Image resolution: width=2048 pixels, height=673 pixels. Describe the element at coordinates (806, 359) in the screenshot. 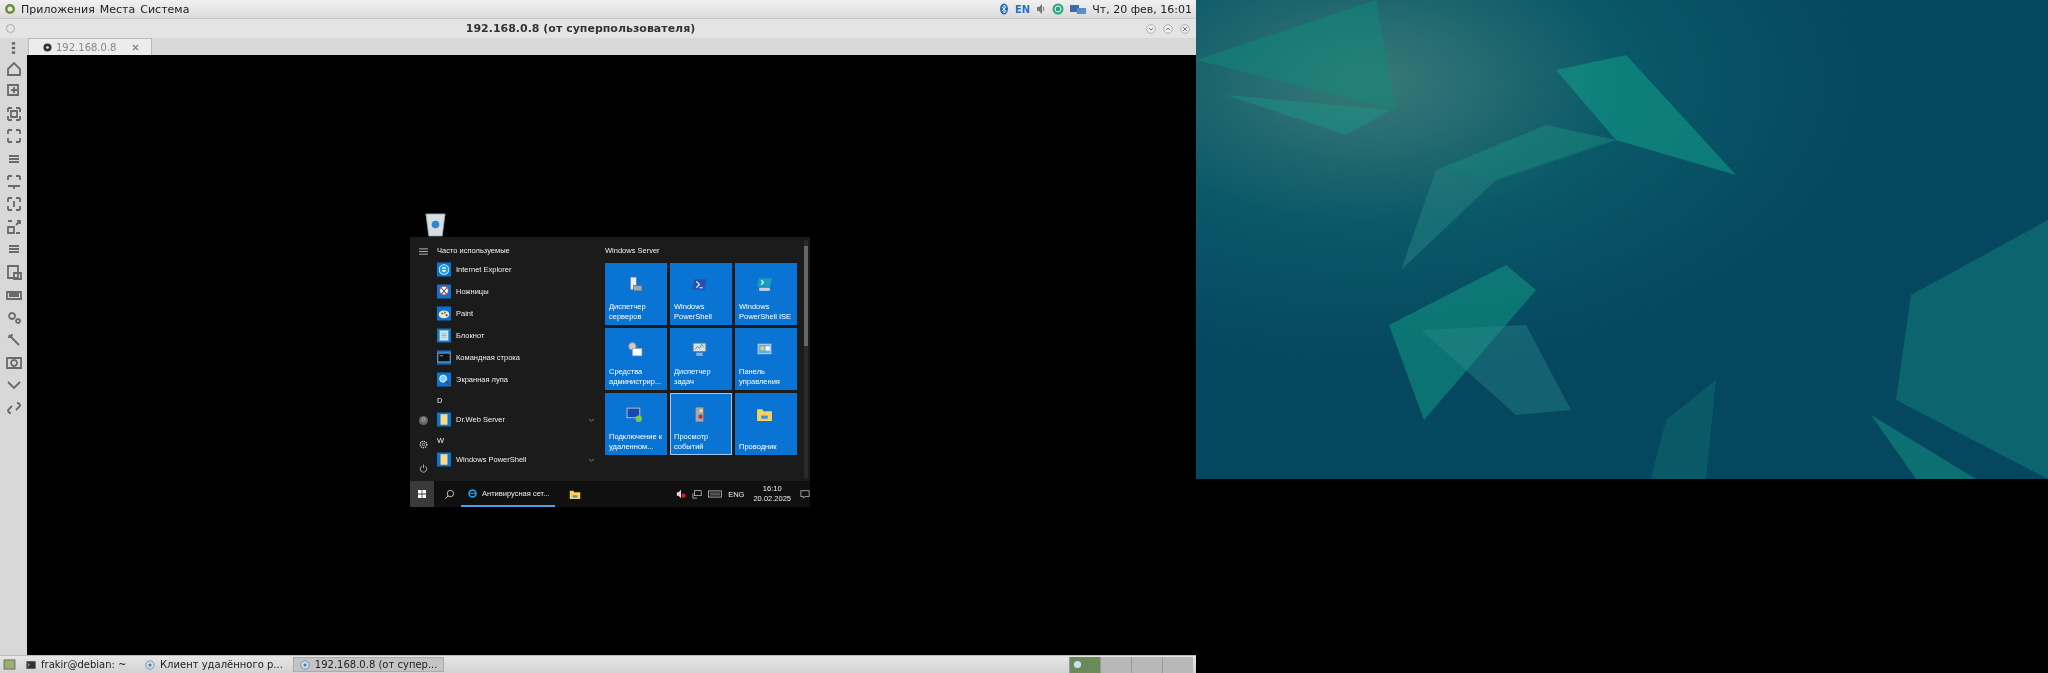

I see `scrollbar` at that location.